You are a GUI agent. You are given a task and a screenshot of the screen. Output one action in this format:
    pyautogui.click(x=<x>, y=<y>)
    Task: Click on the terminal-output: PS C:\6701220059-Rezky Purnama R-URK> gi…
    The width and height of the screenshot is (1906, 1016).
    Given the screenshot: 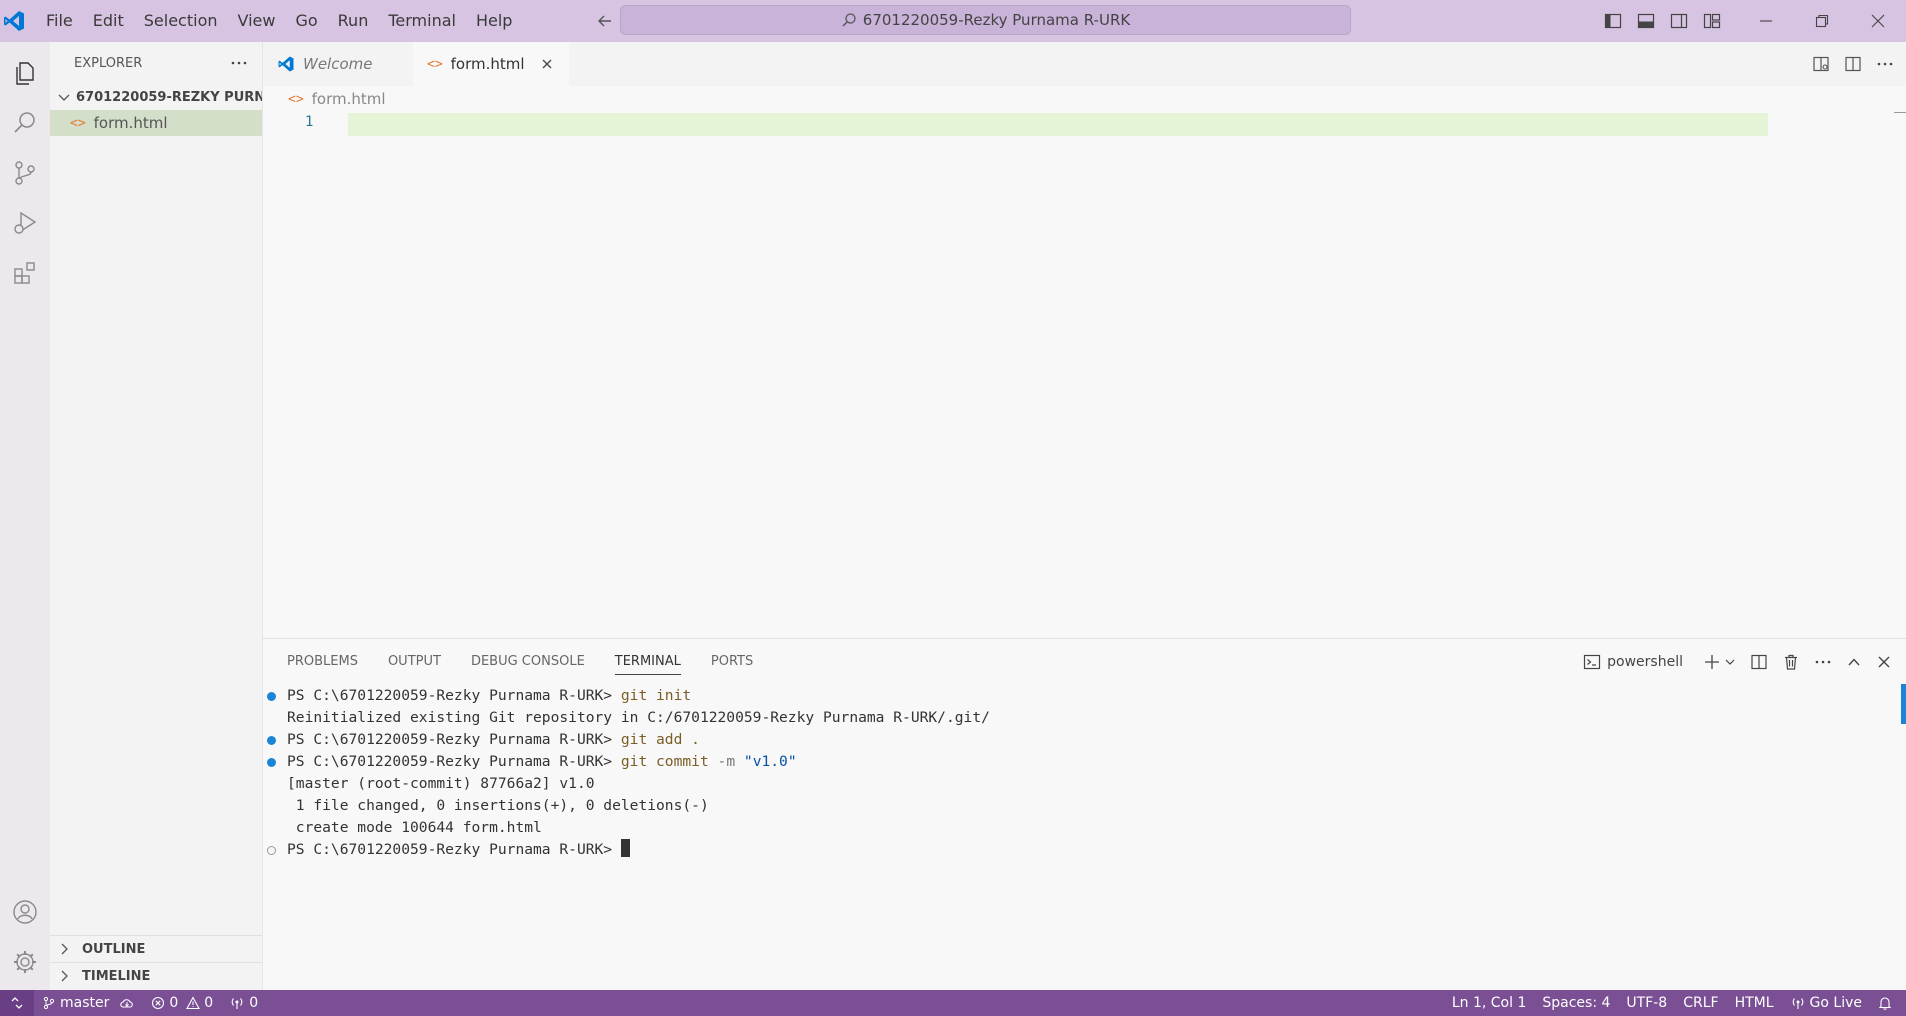 What is the action you would take?
    pyautogui.click(x=628, y=773)
    